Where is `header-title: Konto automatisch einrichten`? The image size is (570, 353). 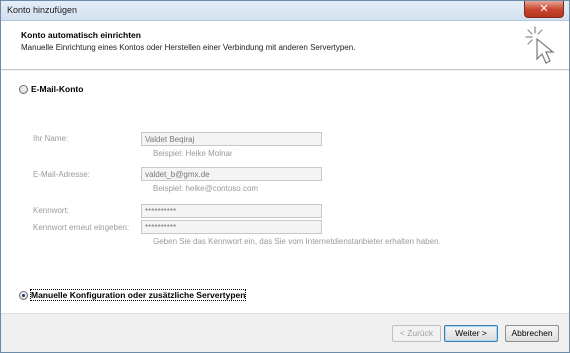 header-title: Konto automatisch einrichten is located at coordinates (81, 35).